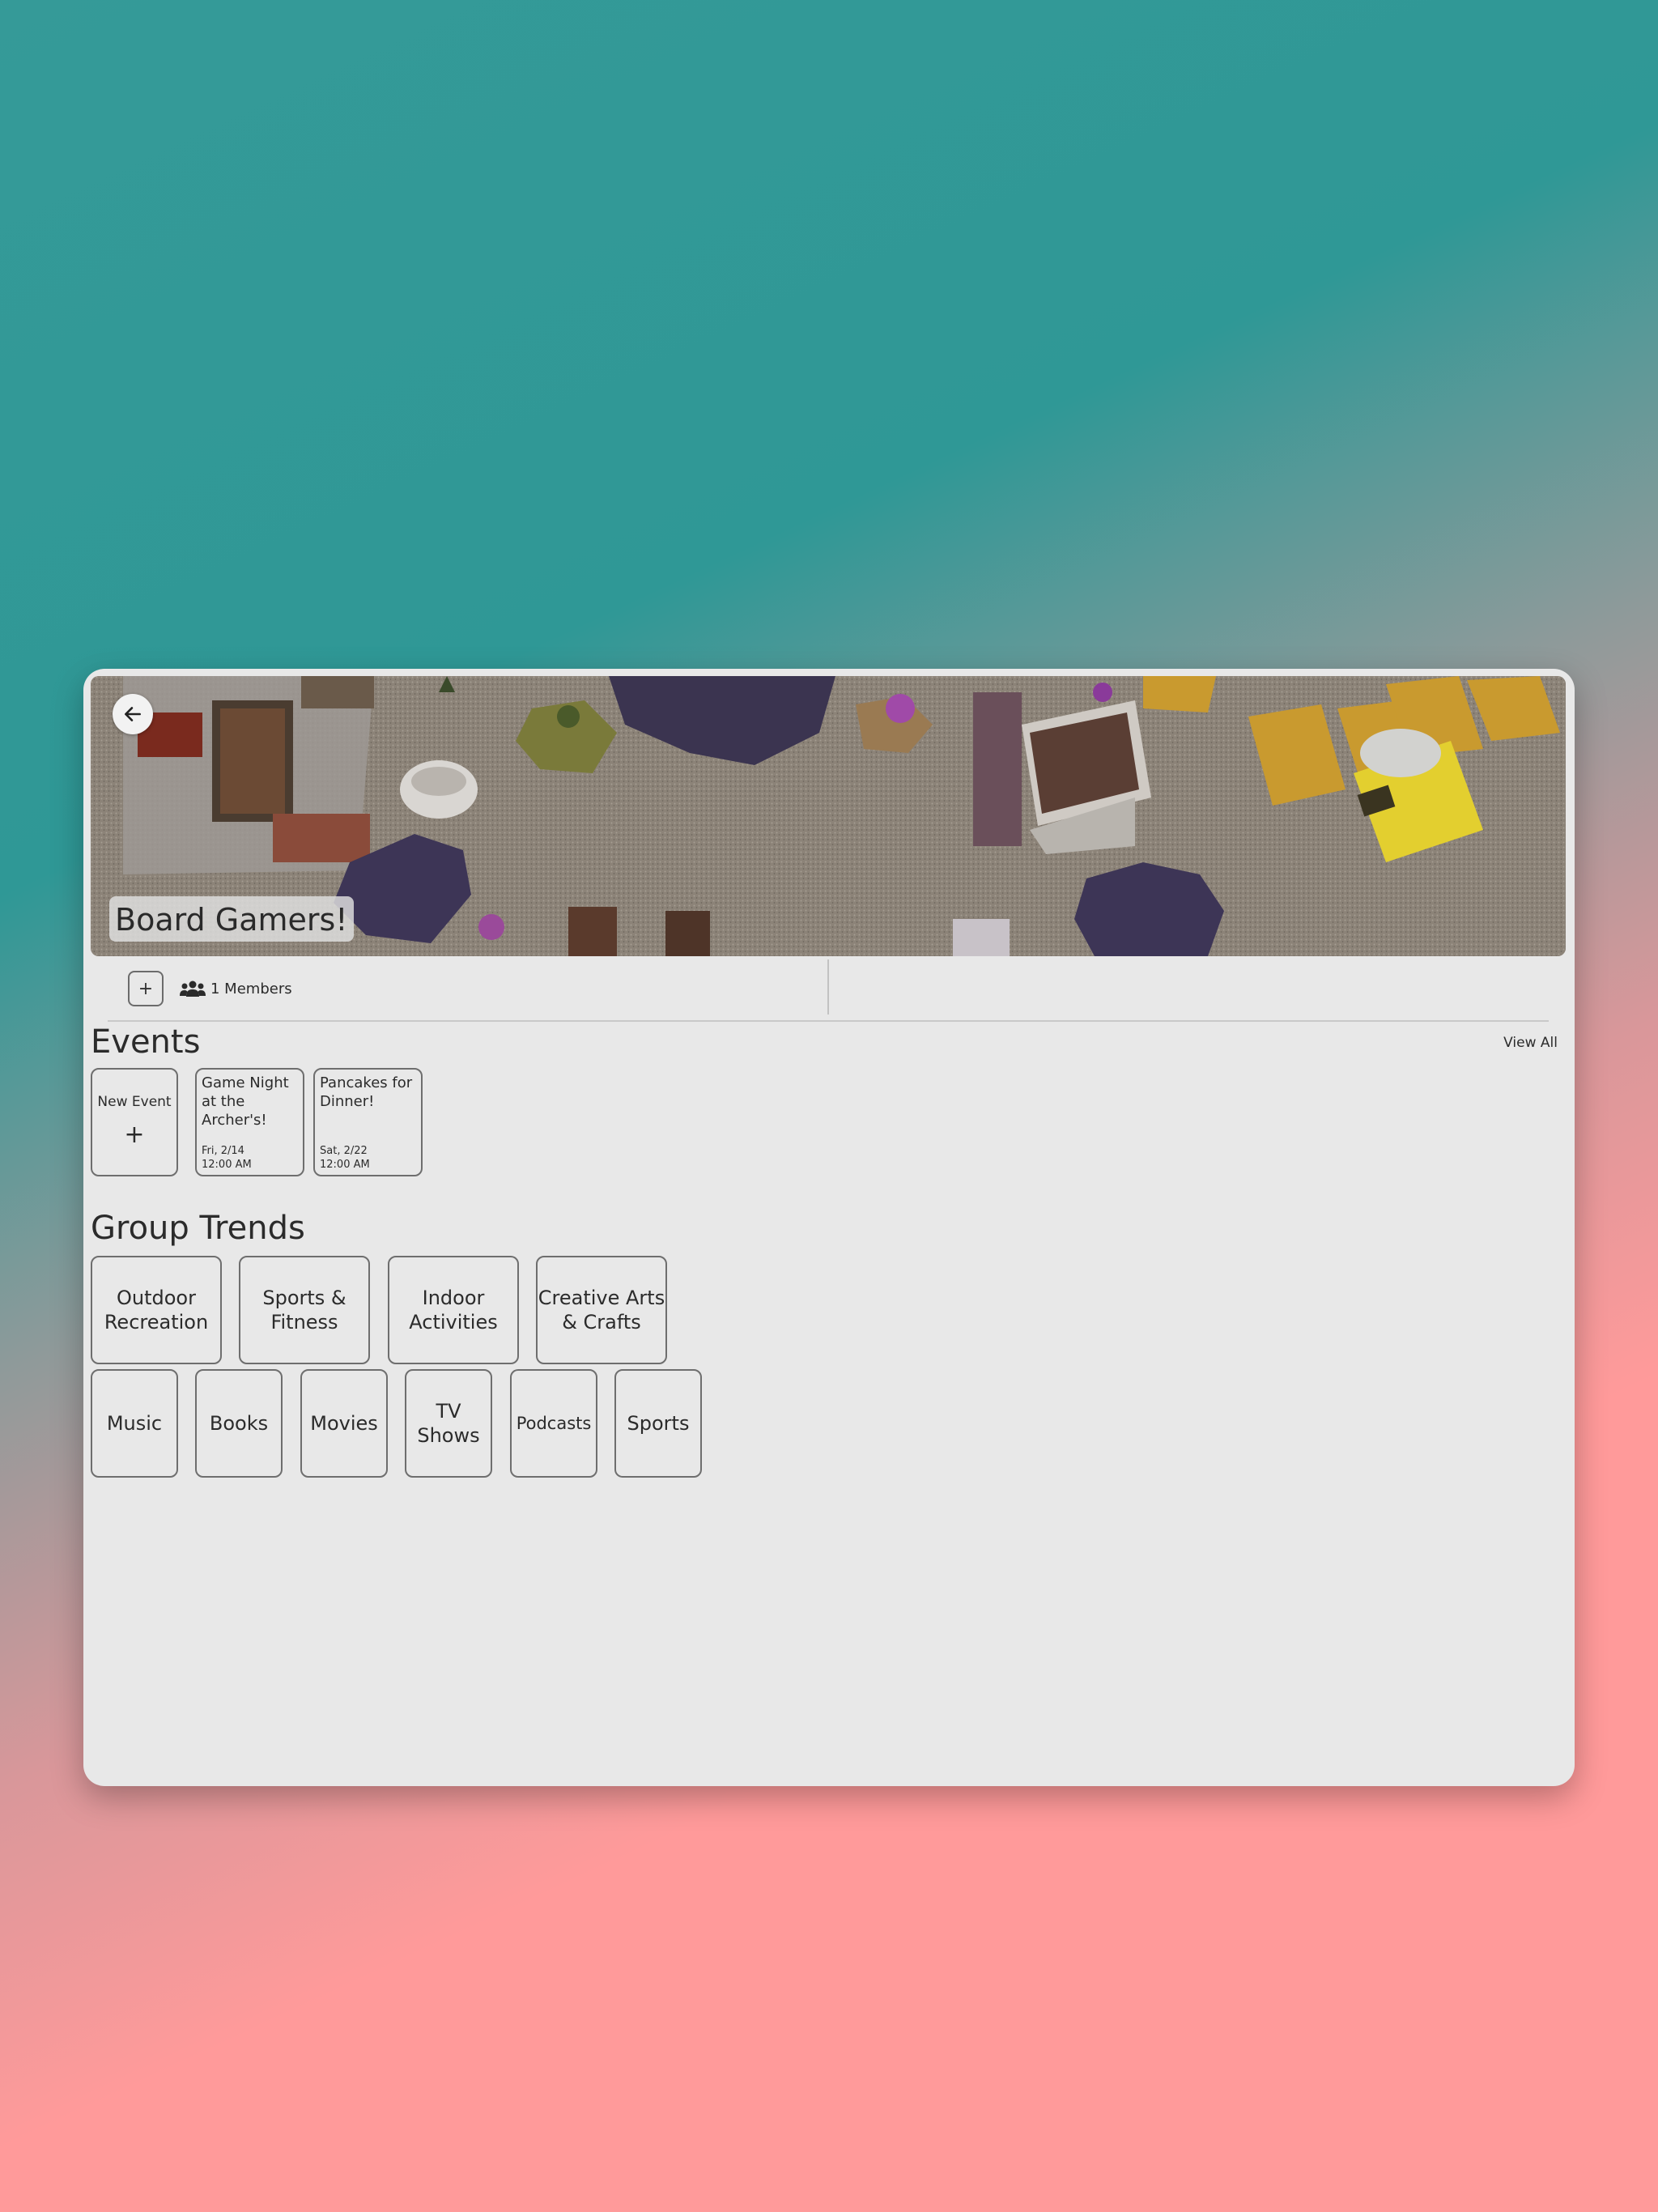 The height and width of the screenshot is (2212, 1658). I want to click on members-count: 1 Members, so click(235, 989).